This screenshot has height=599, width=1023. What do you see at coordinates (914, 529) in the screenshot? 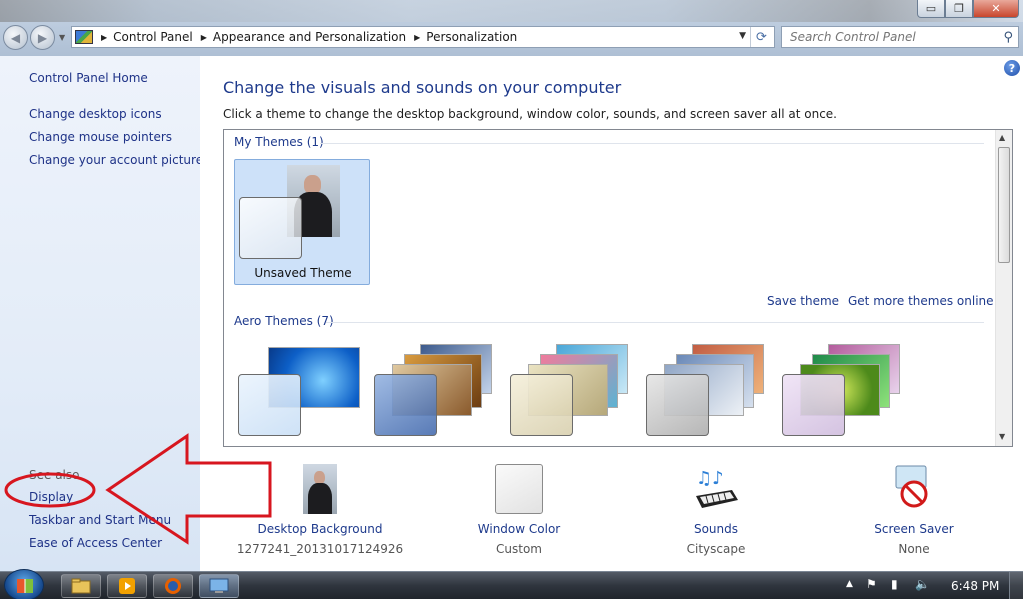
I see `screen-saver-label: Screen Saver` at bounding box center [914, 529].